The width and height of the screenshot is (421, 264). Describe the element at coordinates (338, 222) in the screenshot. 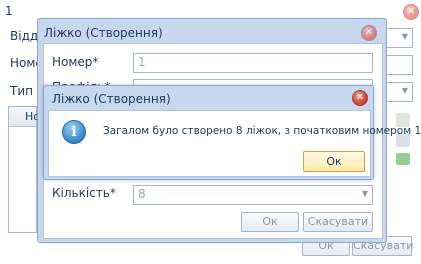

I see `bed-create-cancel-button: Скасувати` at that location.